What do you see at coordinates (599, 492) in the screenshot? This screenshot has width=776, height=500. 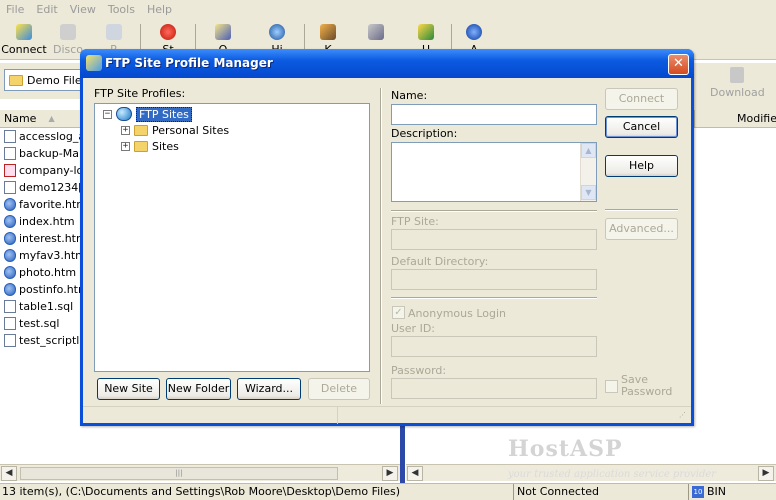 I see `status-connection: Not Connected` at bounding box center [599, 492].